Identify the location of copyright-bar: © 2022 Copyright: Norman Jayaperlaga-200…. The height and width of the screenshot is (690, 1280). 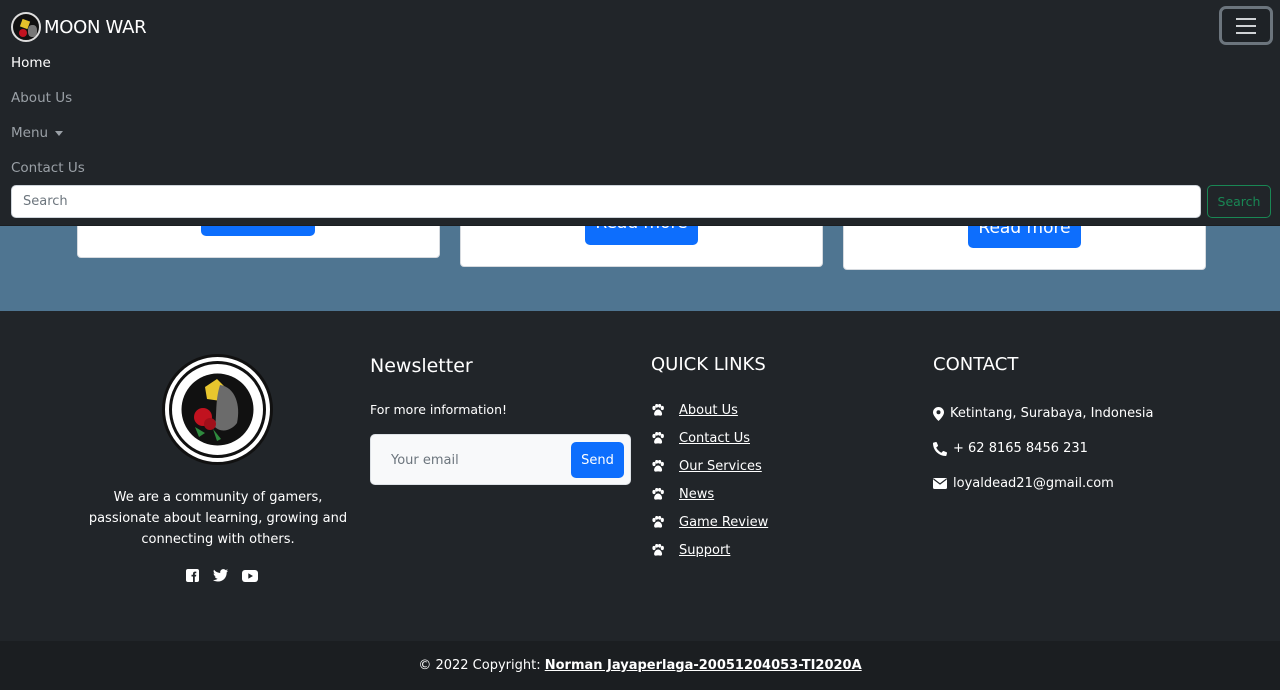
(640, 665).